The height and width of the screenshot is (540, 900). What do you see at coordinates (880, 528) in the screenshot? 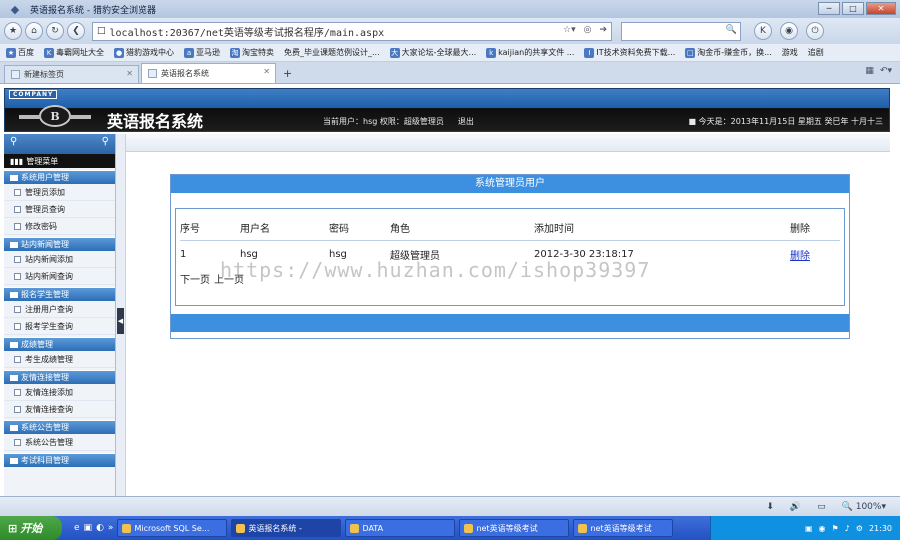
I see `clock: 21:30` at bounding box center [880, 528].